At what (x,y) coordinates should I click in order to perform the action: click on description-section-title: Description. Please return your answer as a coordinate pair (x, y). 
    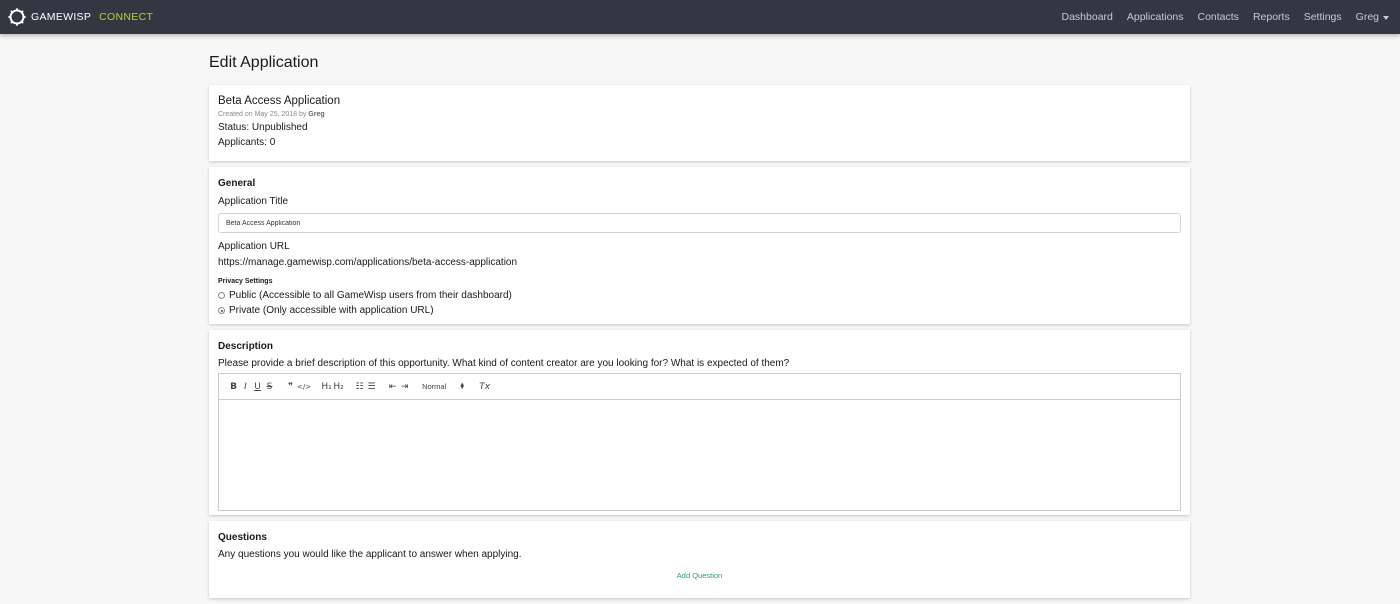
    Looking at the image, I should click on (246, 346).